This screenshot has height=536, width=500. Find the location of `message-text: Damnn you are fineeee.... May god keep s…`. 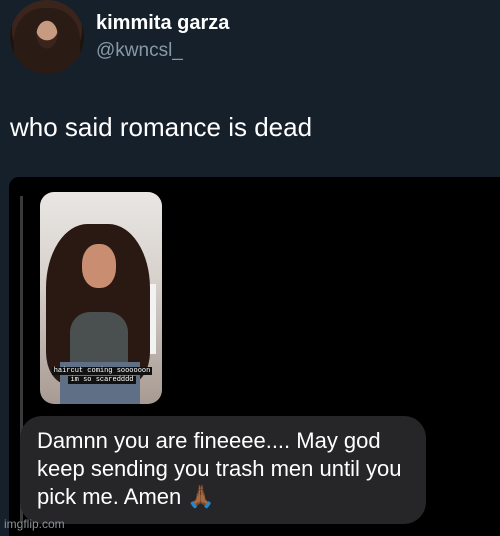

message-text: Damnn you are fineeee.... May god keep s… is located at coordinates (219, 468).